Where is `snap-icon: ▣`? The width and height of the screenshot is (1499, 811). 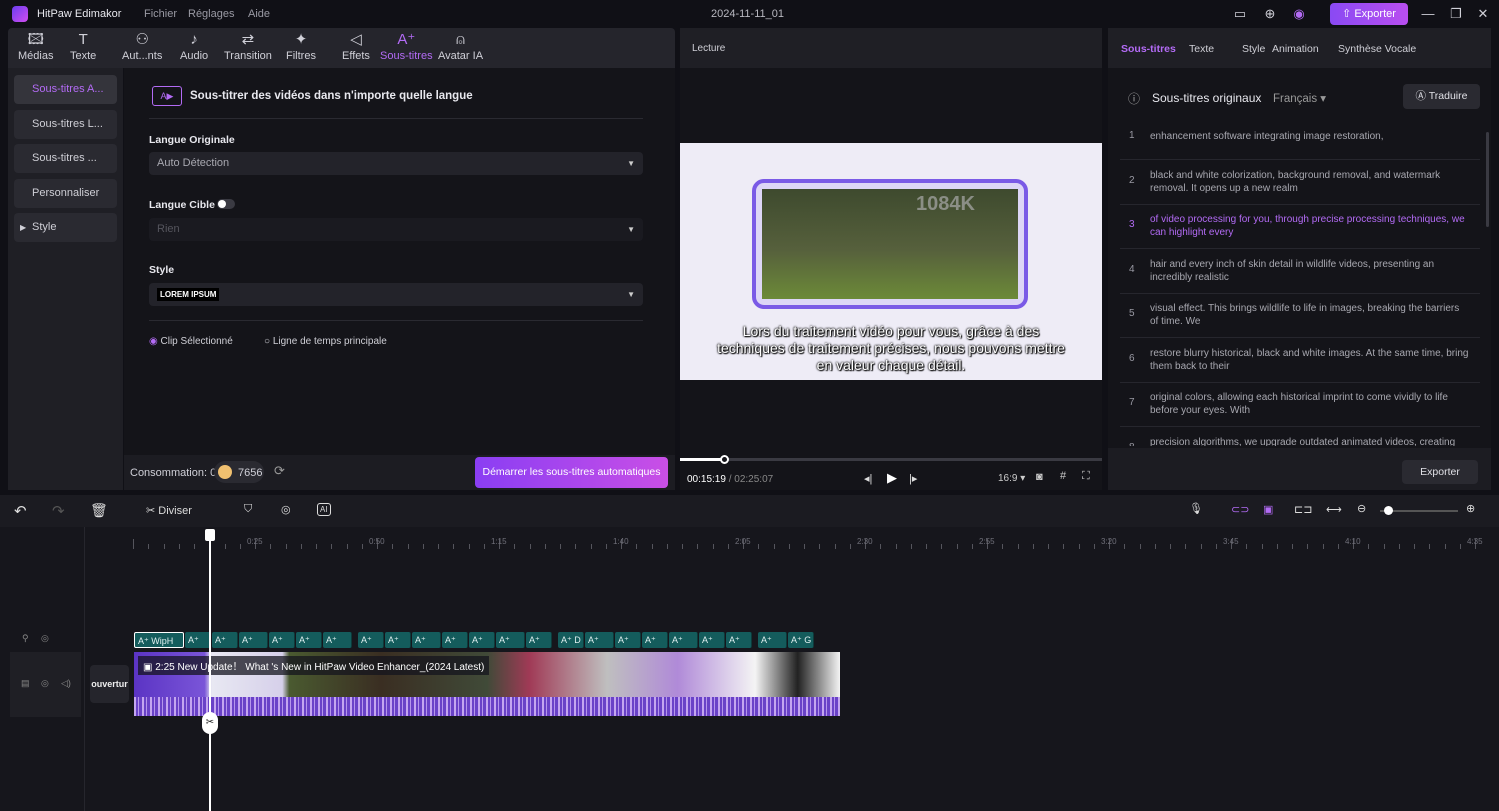
snap-icon: ▣ is located at coordinates (1268, 509).